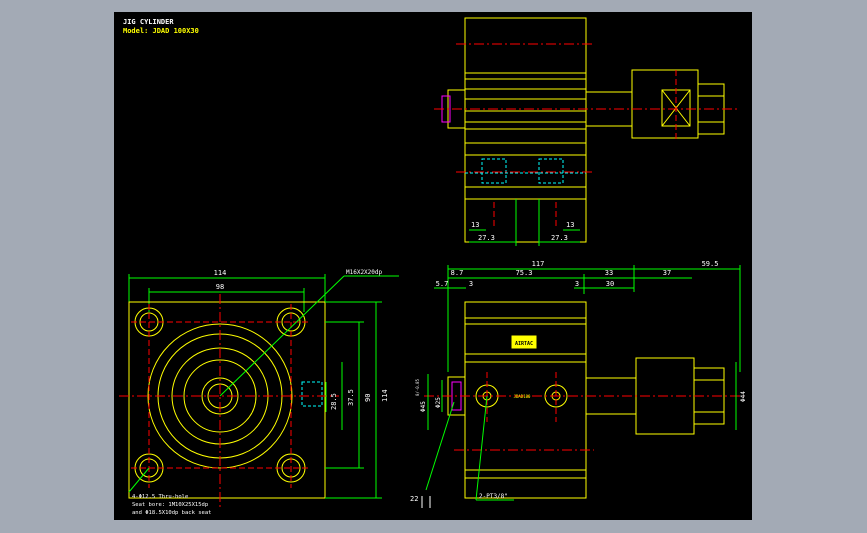 This screenshot has width=867, height=533. I want to click on leader-holes, so click(139, 480).